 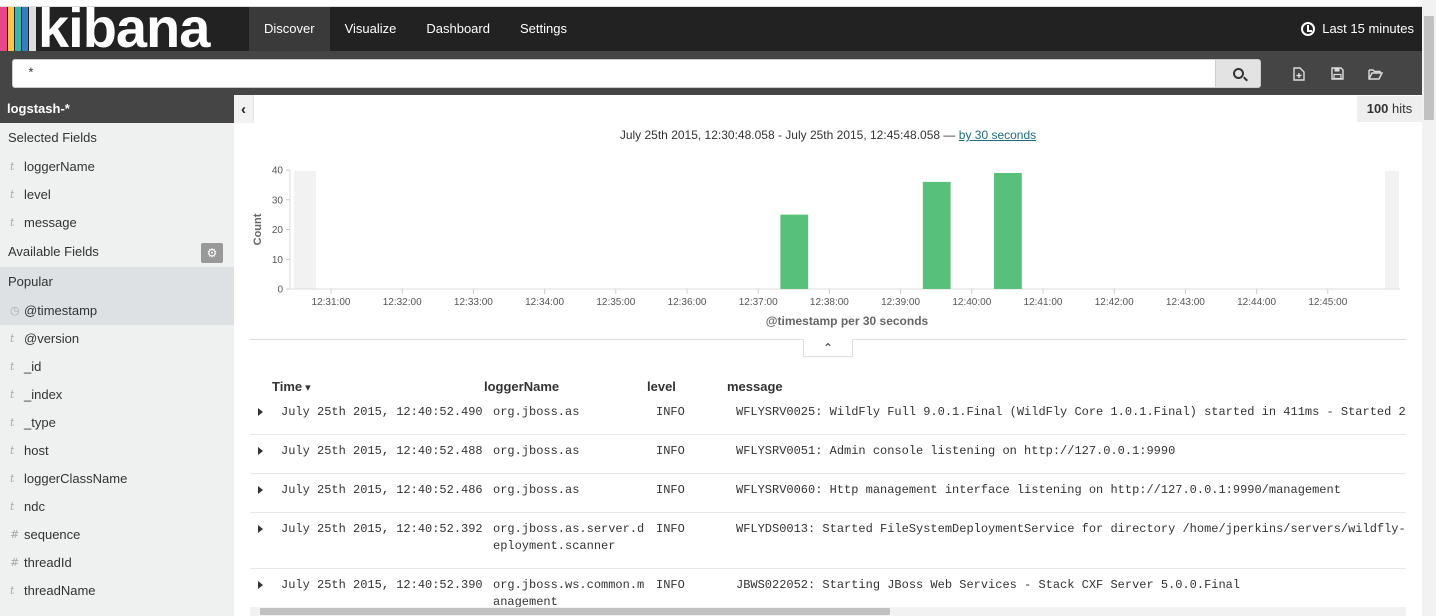 I want to click on cell-time: July 25th 2015, 12:40:52.490, so click(x=382, y=412).